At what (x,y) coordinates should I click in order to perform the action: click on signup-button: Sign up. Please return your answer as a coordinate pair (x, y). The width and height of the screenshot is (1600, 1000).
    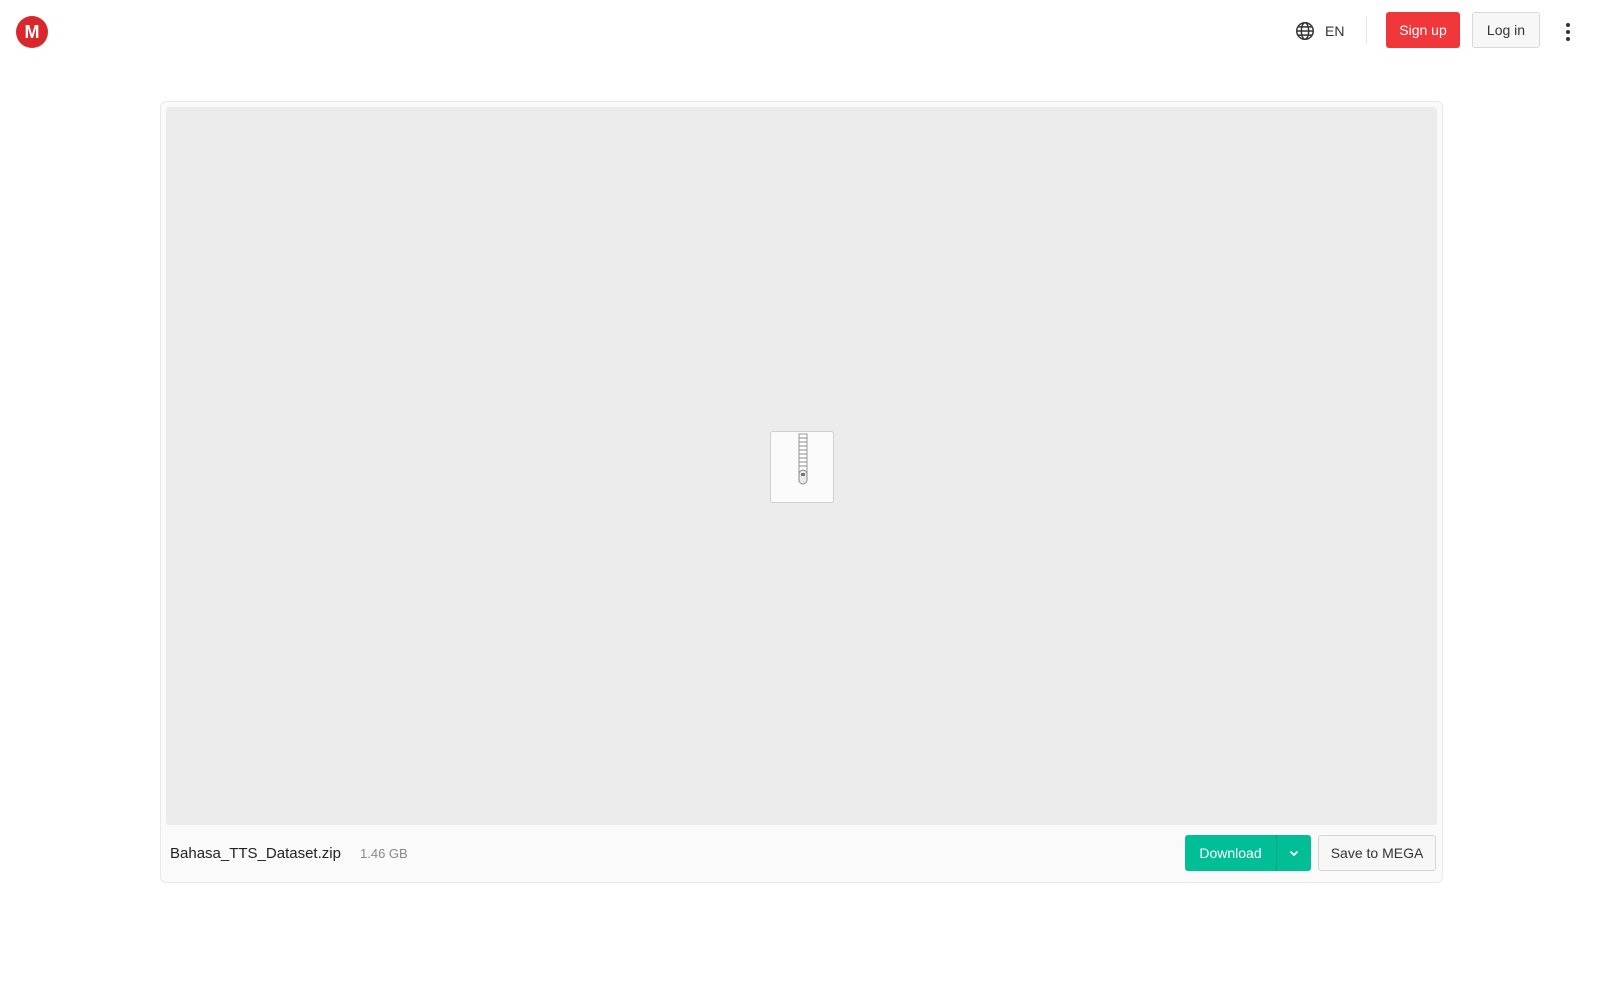
    Looking at the image, I should click on (1423, 30).